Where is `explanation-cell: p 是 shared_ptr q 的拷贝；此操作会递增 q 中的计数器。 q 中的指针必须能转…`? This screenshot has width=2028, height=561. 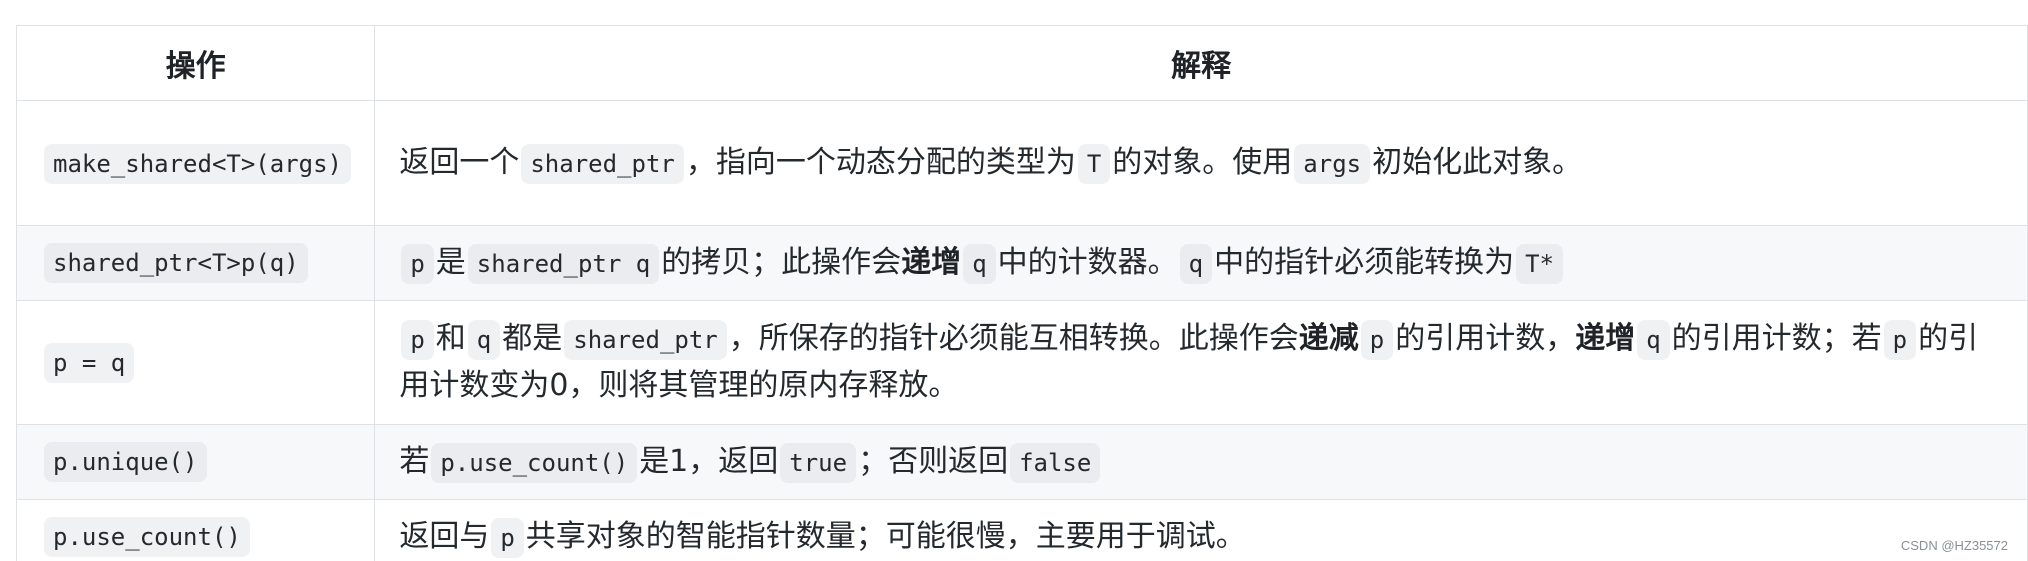 explanation-cell: p 是 shared_ptr q 的拷贝；此操作会递增 q 中的计数器。 q 中的指针必须能转… is located at coordinates (1201, 263).